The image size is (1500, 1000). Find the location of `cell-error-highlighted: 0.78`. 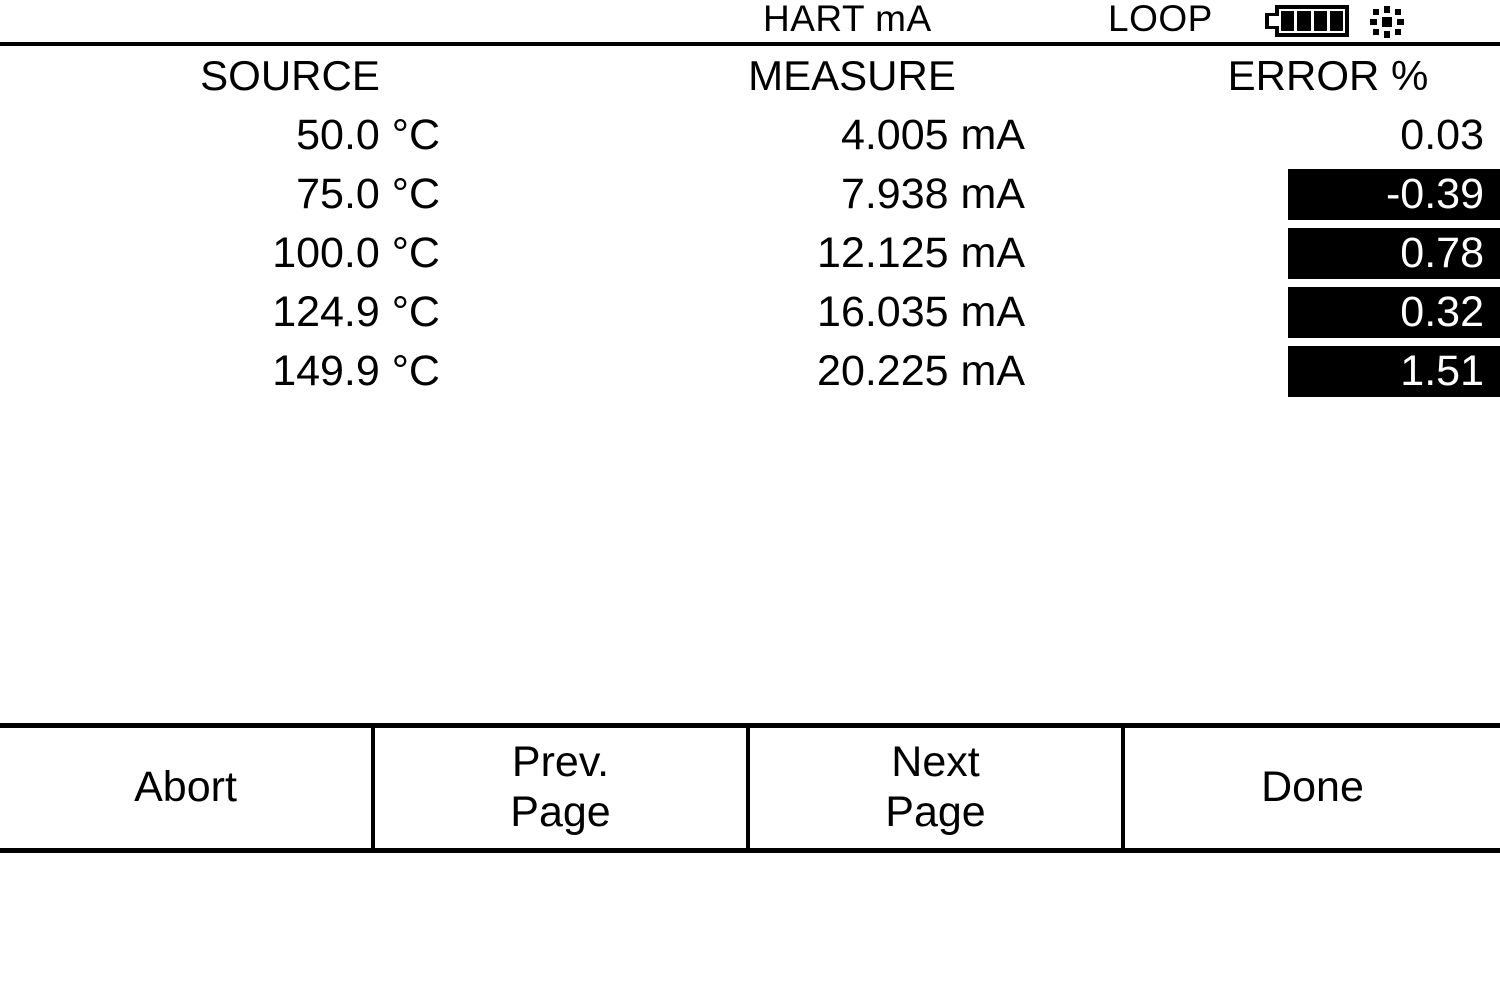

cell-error-highlighted: 0.78 is located at coordinates (1394, 253).